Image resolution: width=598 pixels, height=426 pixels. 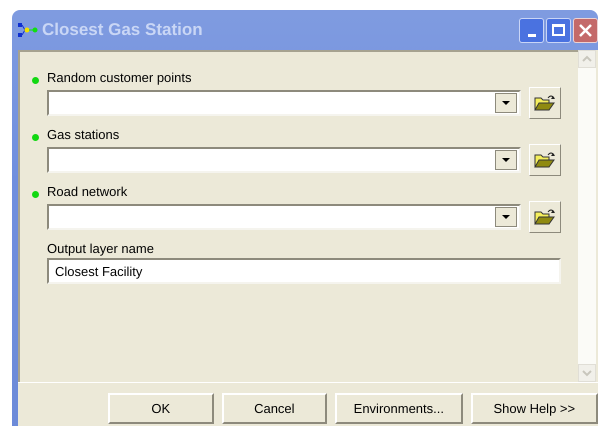 What do you see at coordinates (100, 249) in the screenshot?
I see `field-label: Output layer name` at bounding box center [100, 249].